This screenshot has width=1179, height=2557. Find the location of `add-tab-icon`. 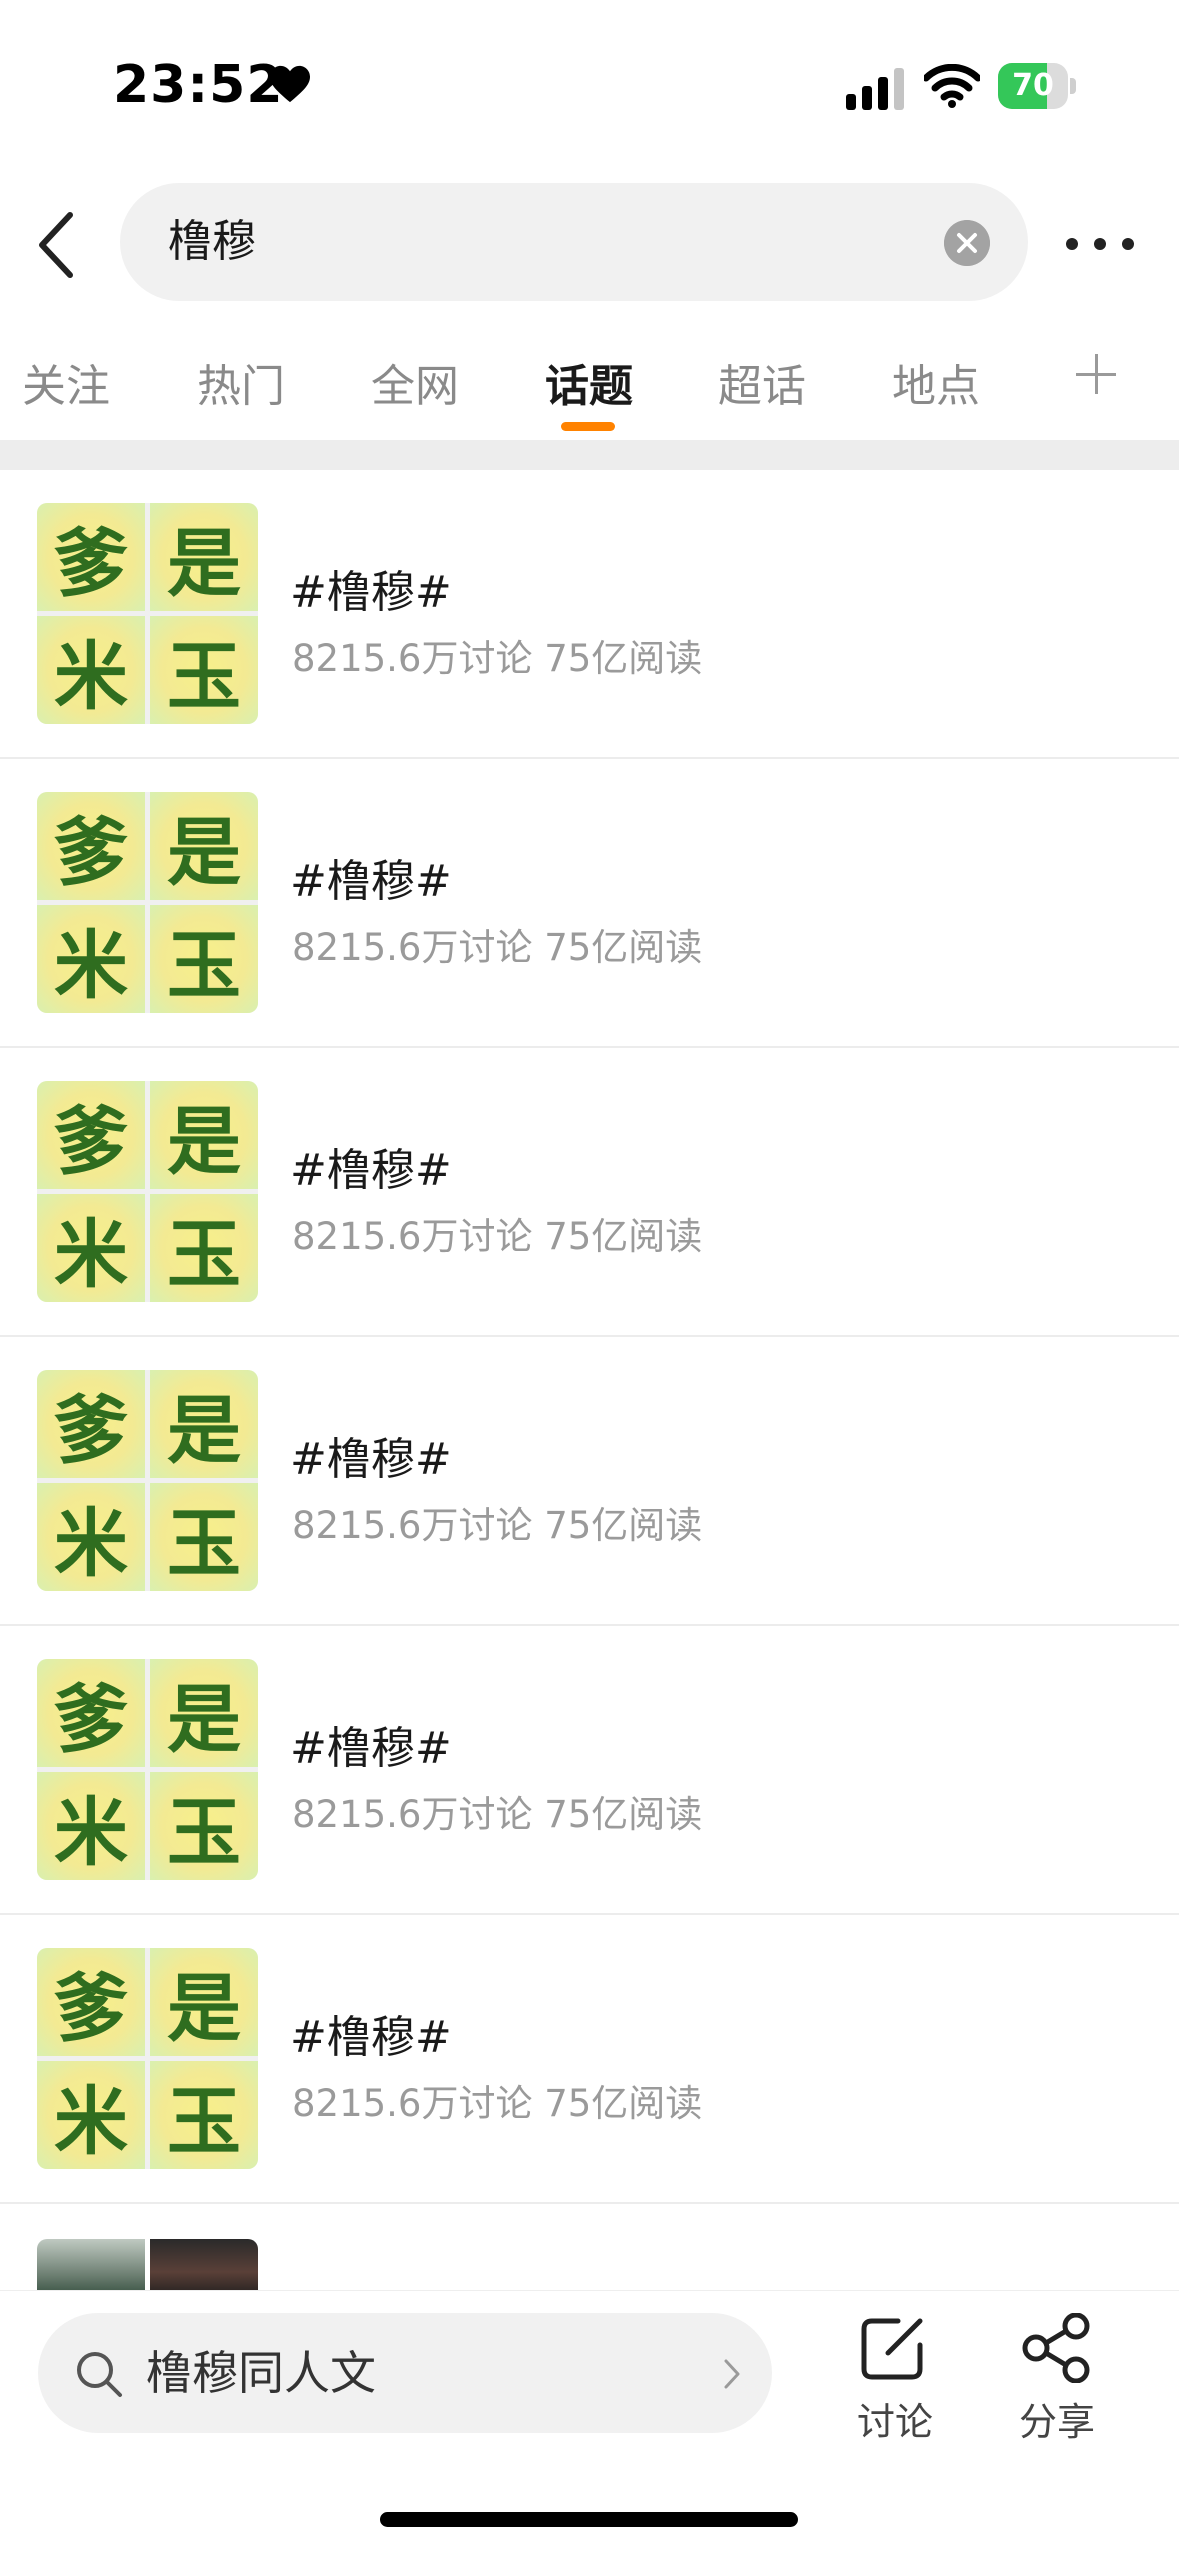

add-tab-icon is located at coordinates (1096, 374).